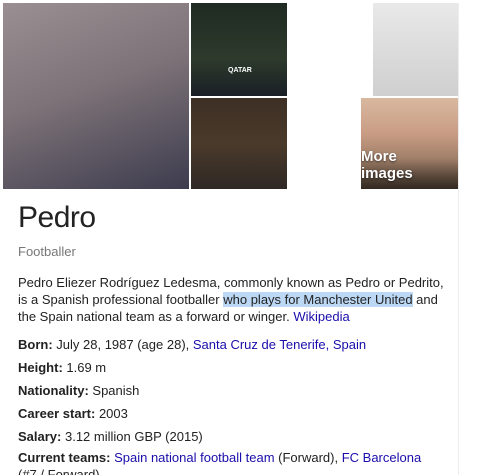  Describe the element at coordinates (233, 413) in the screenshot. I see `fact-career-start: Career start: 2003` at that location.